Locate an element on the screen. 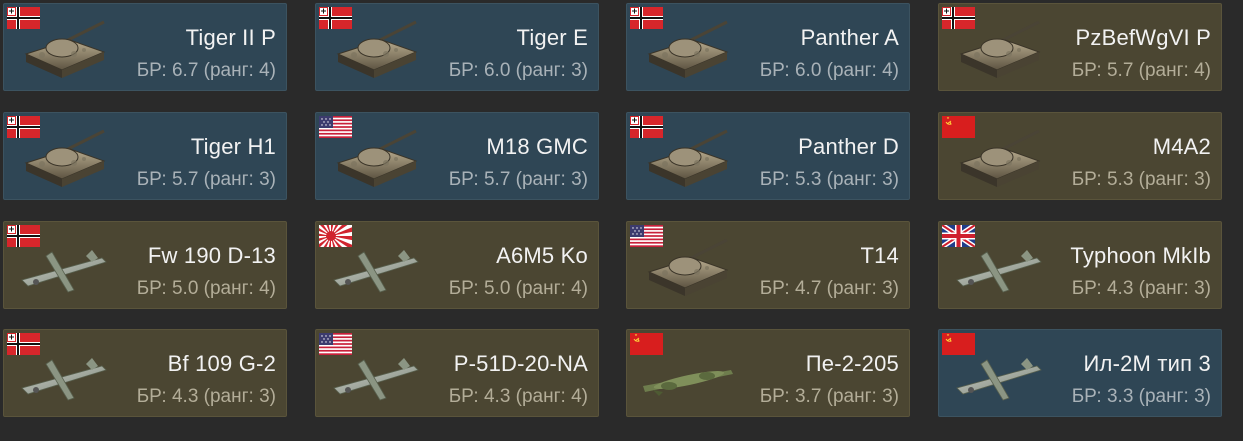 Image resolution: width=1243 pixels, height=441 pixels. vehicle-card: Tiger H1 БР: 5.7 (ранг: 3) is located at coordinates (145, 156).